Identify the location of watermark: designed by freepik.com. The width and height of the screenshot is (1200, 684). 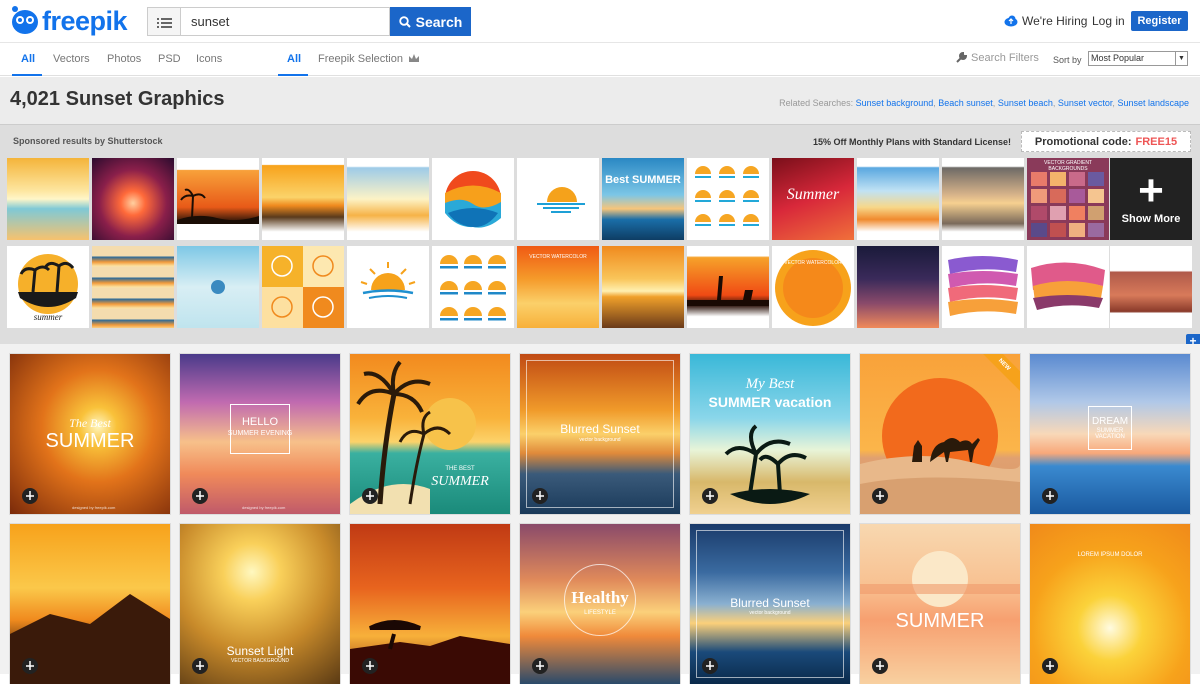
(94, 507).